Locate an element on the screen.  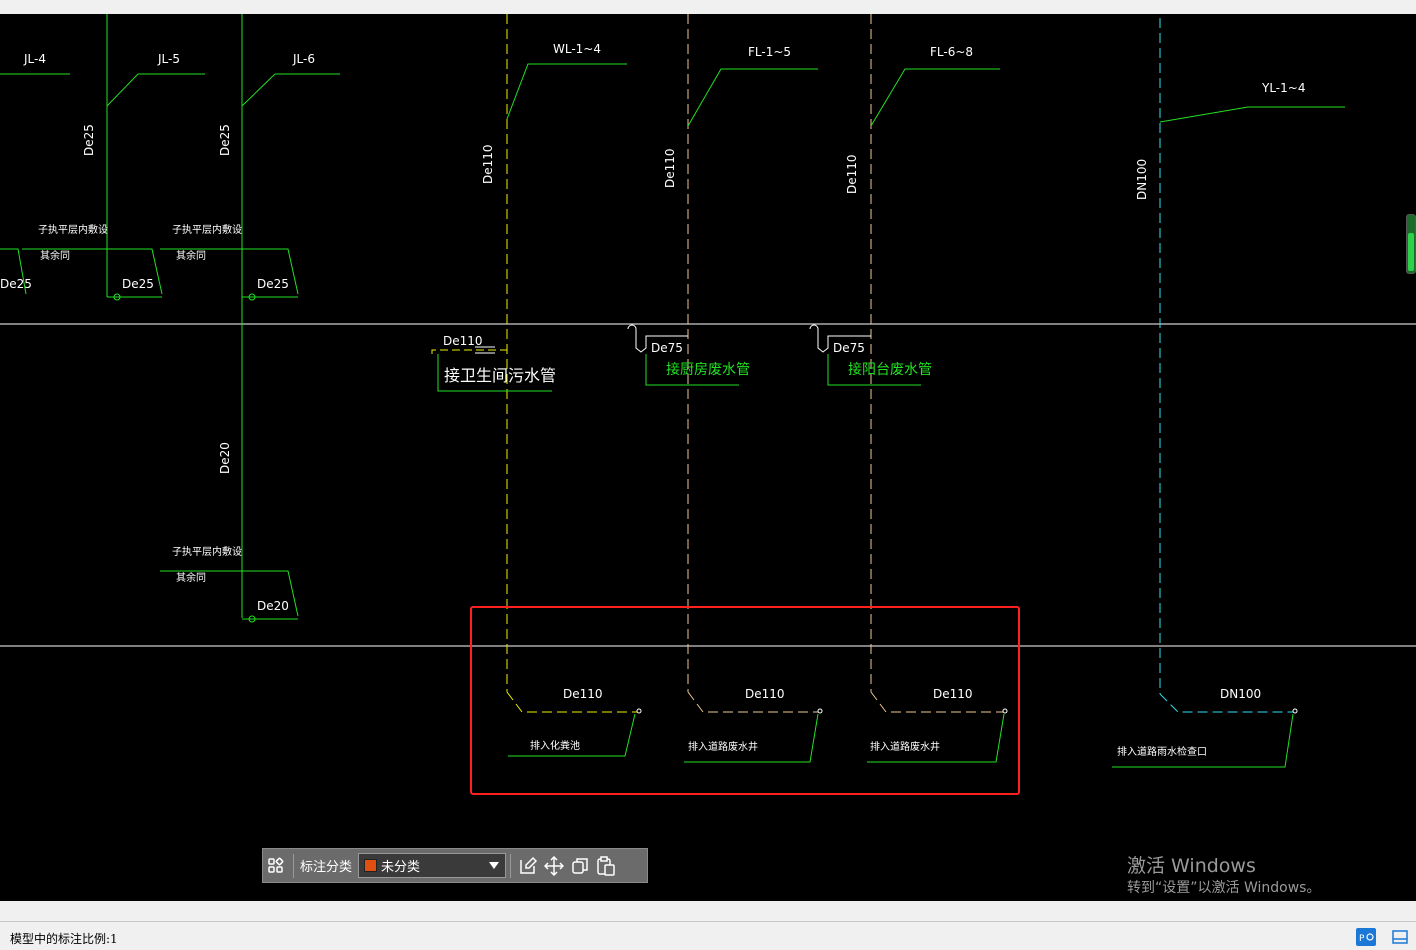
branch-note-1b: 其余同 is located at coordinates (191, 255).